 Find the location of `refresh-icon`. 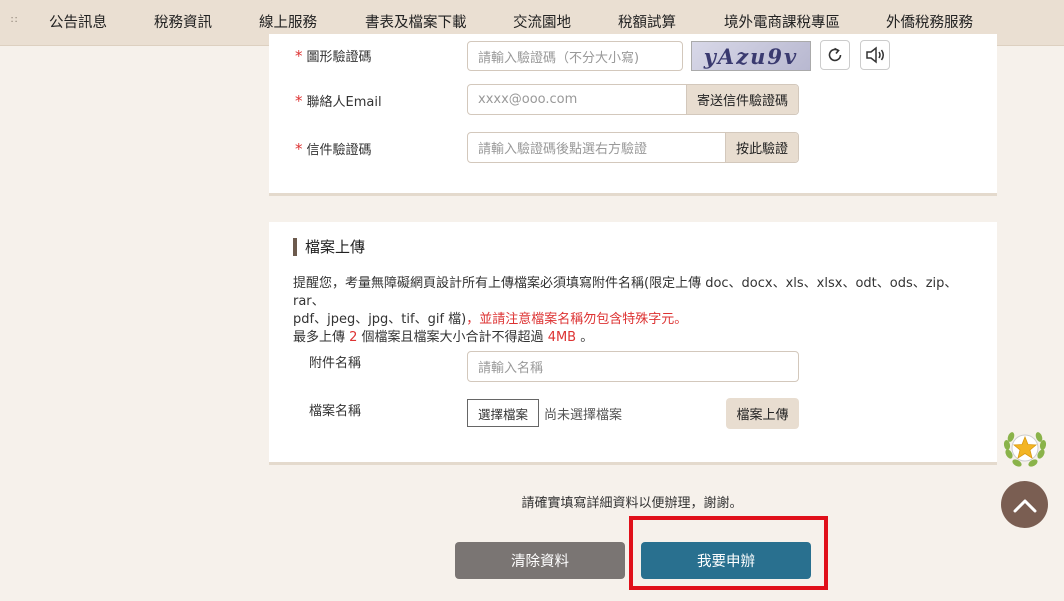

refresh-icon is located at coordinates (835, 54).